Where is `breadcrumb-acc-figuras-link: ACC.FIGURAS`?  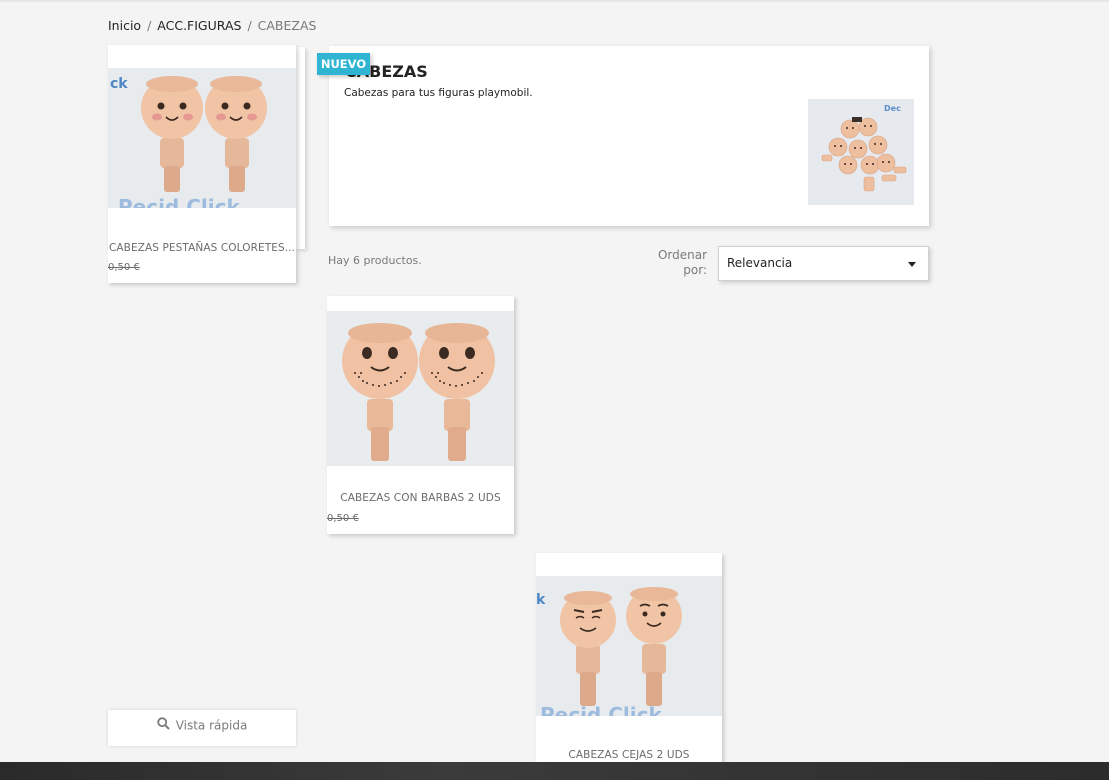 breadcrumb-acc-figuras-link: ACC.FIGURAS is located at coordinates (199, 25).